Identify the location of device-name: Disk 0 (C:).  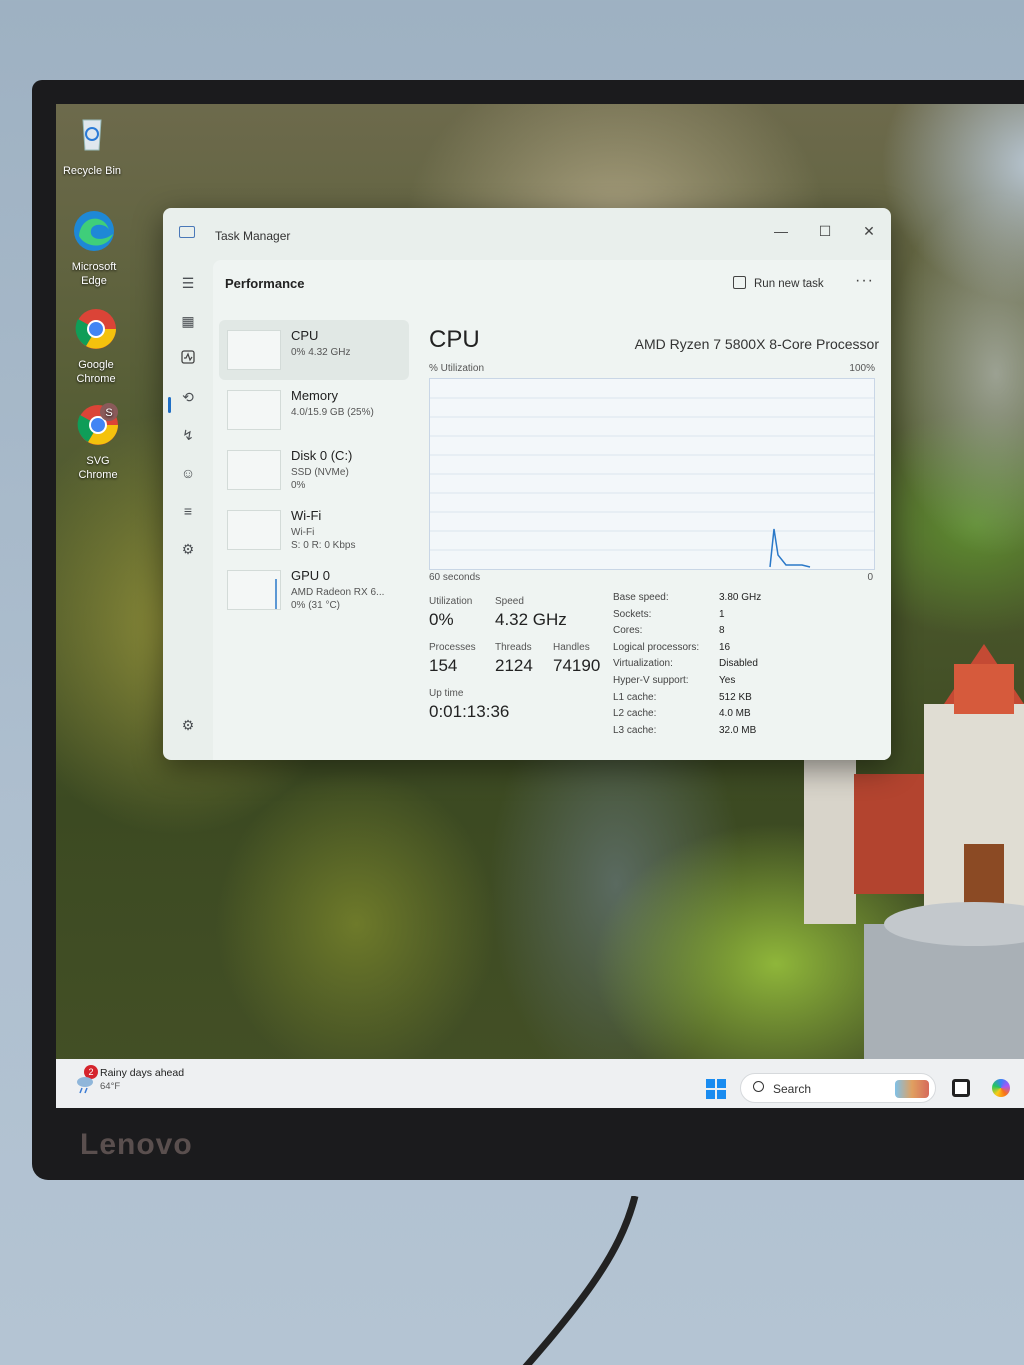
(322, 455).